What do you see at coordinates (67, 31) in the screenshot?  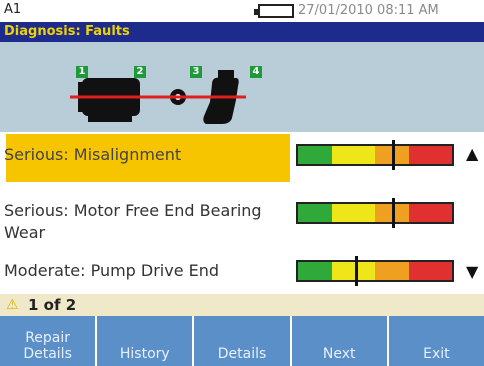 I see `page-title: Diagnosis: Faults` at bounding box center [67, 31].